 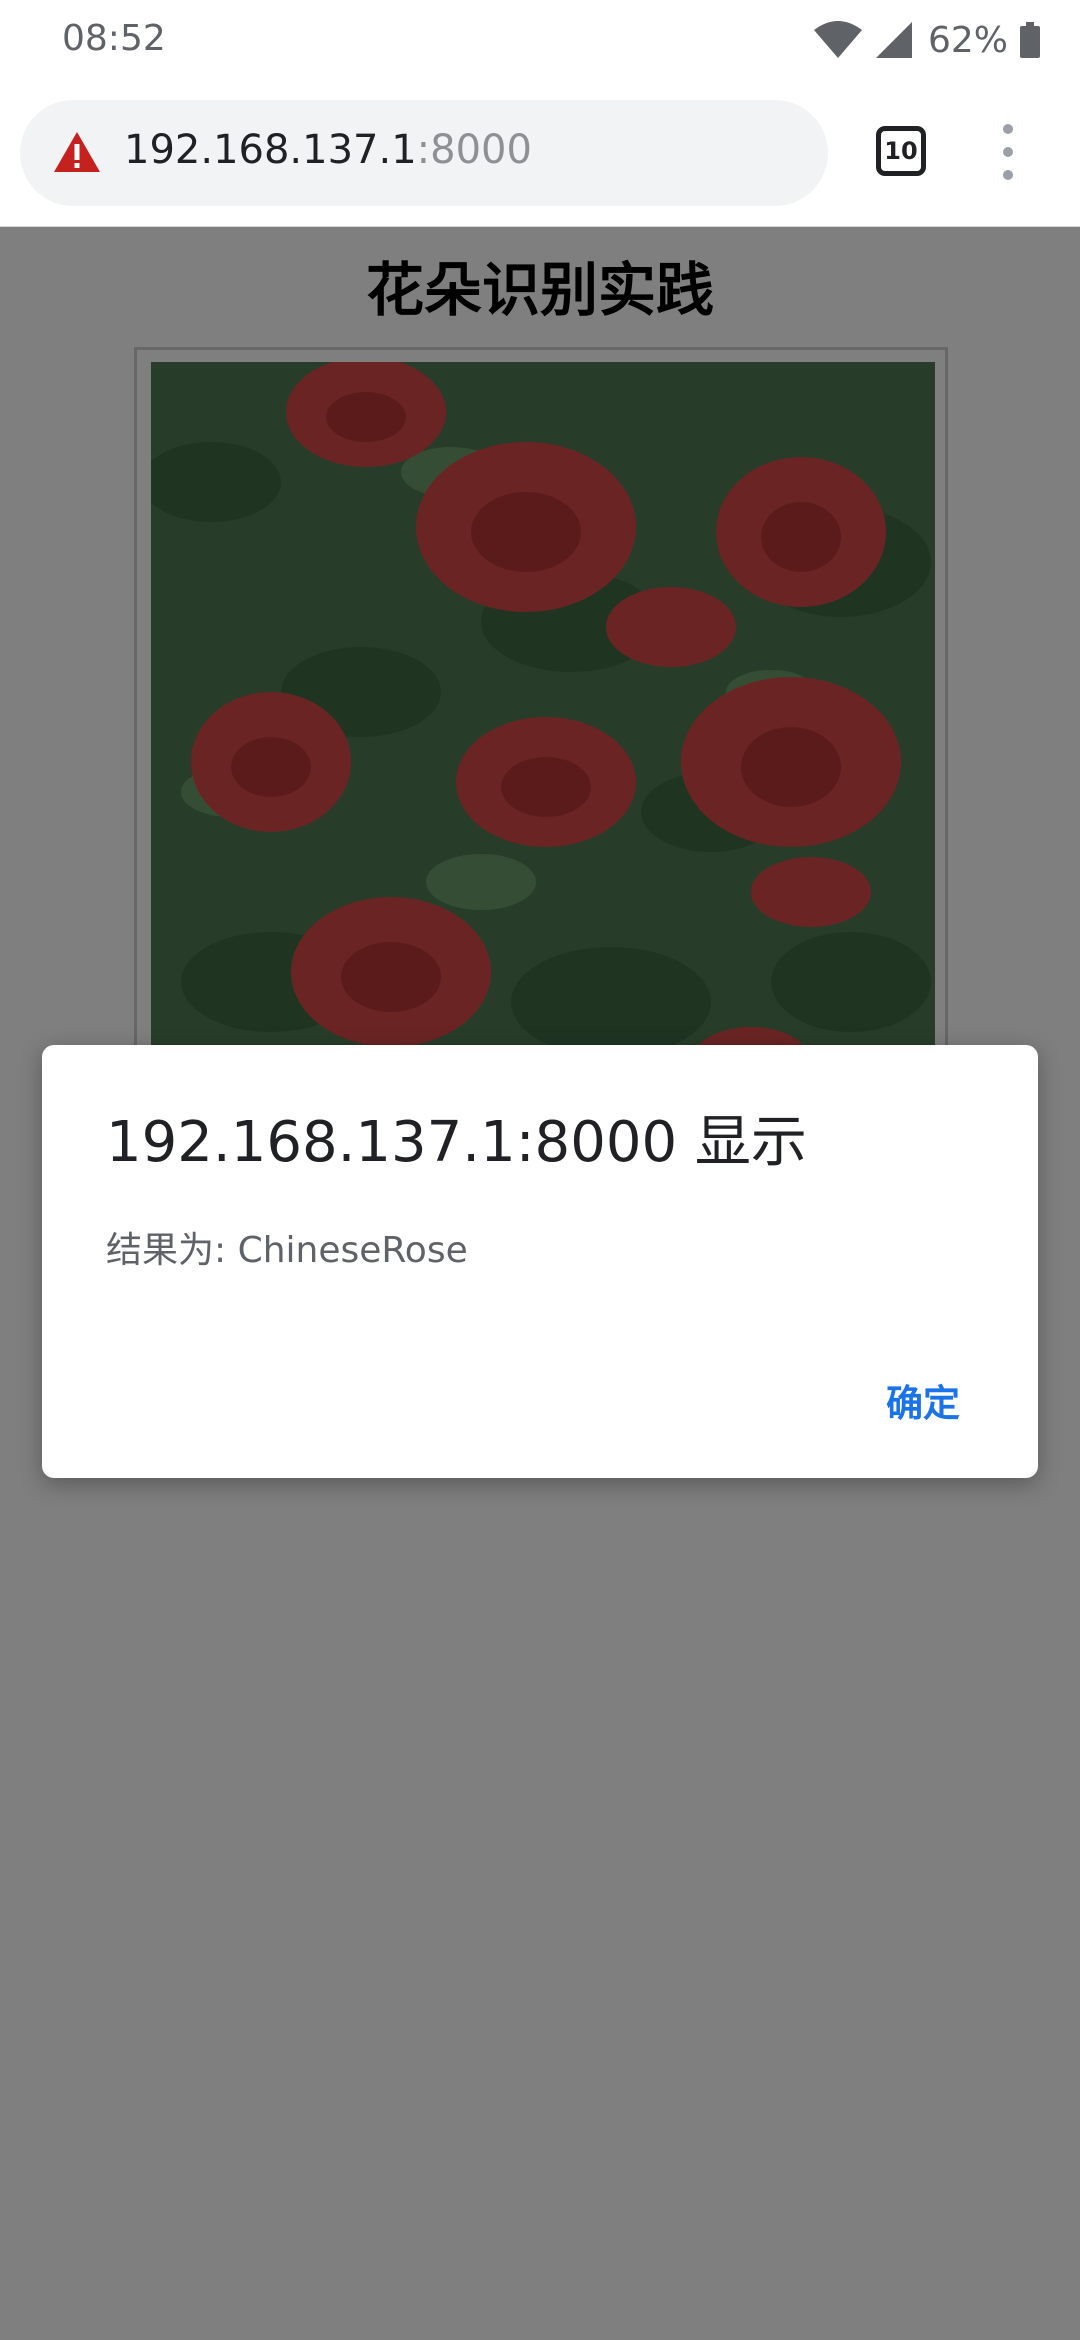 What do you see at coordinates (114, 38) in the screenshot?
I see `status-time: 08:52` at bounding box center [114, 38].